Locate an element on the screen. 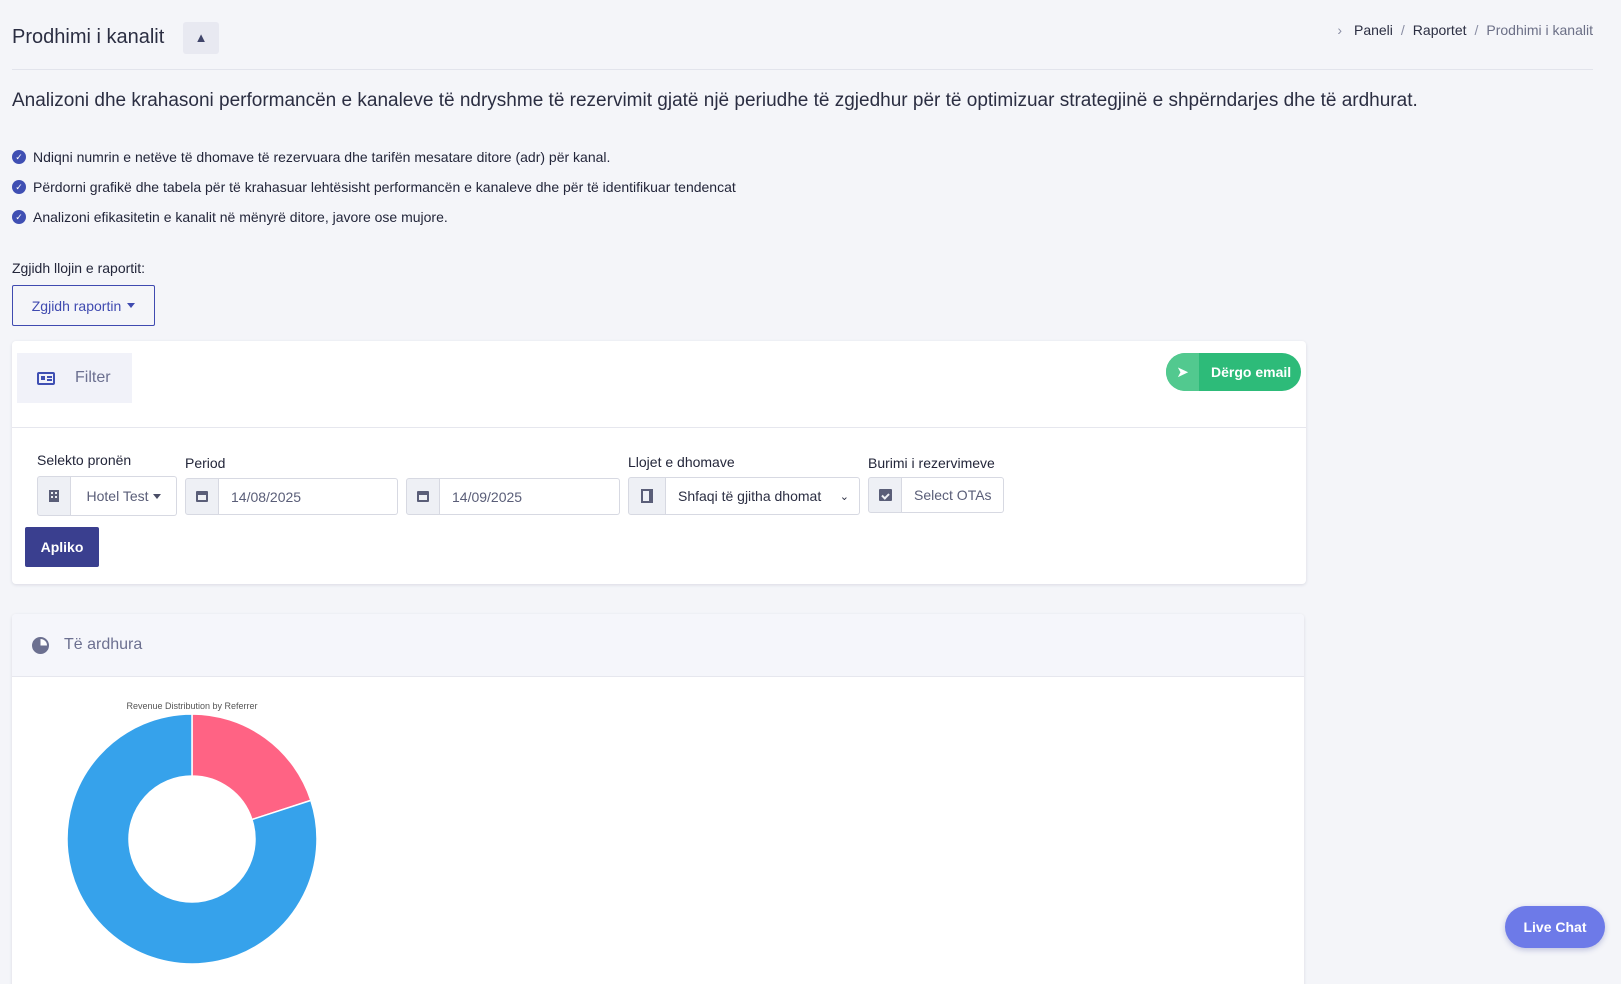 Image resolution: width=1621 pixels, height=984 pixels. send-email-label: Dërgo email is located at coordinates (1251, 372).